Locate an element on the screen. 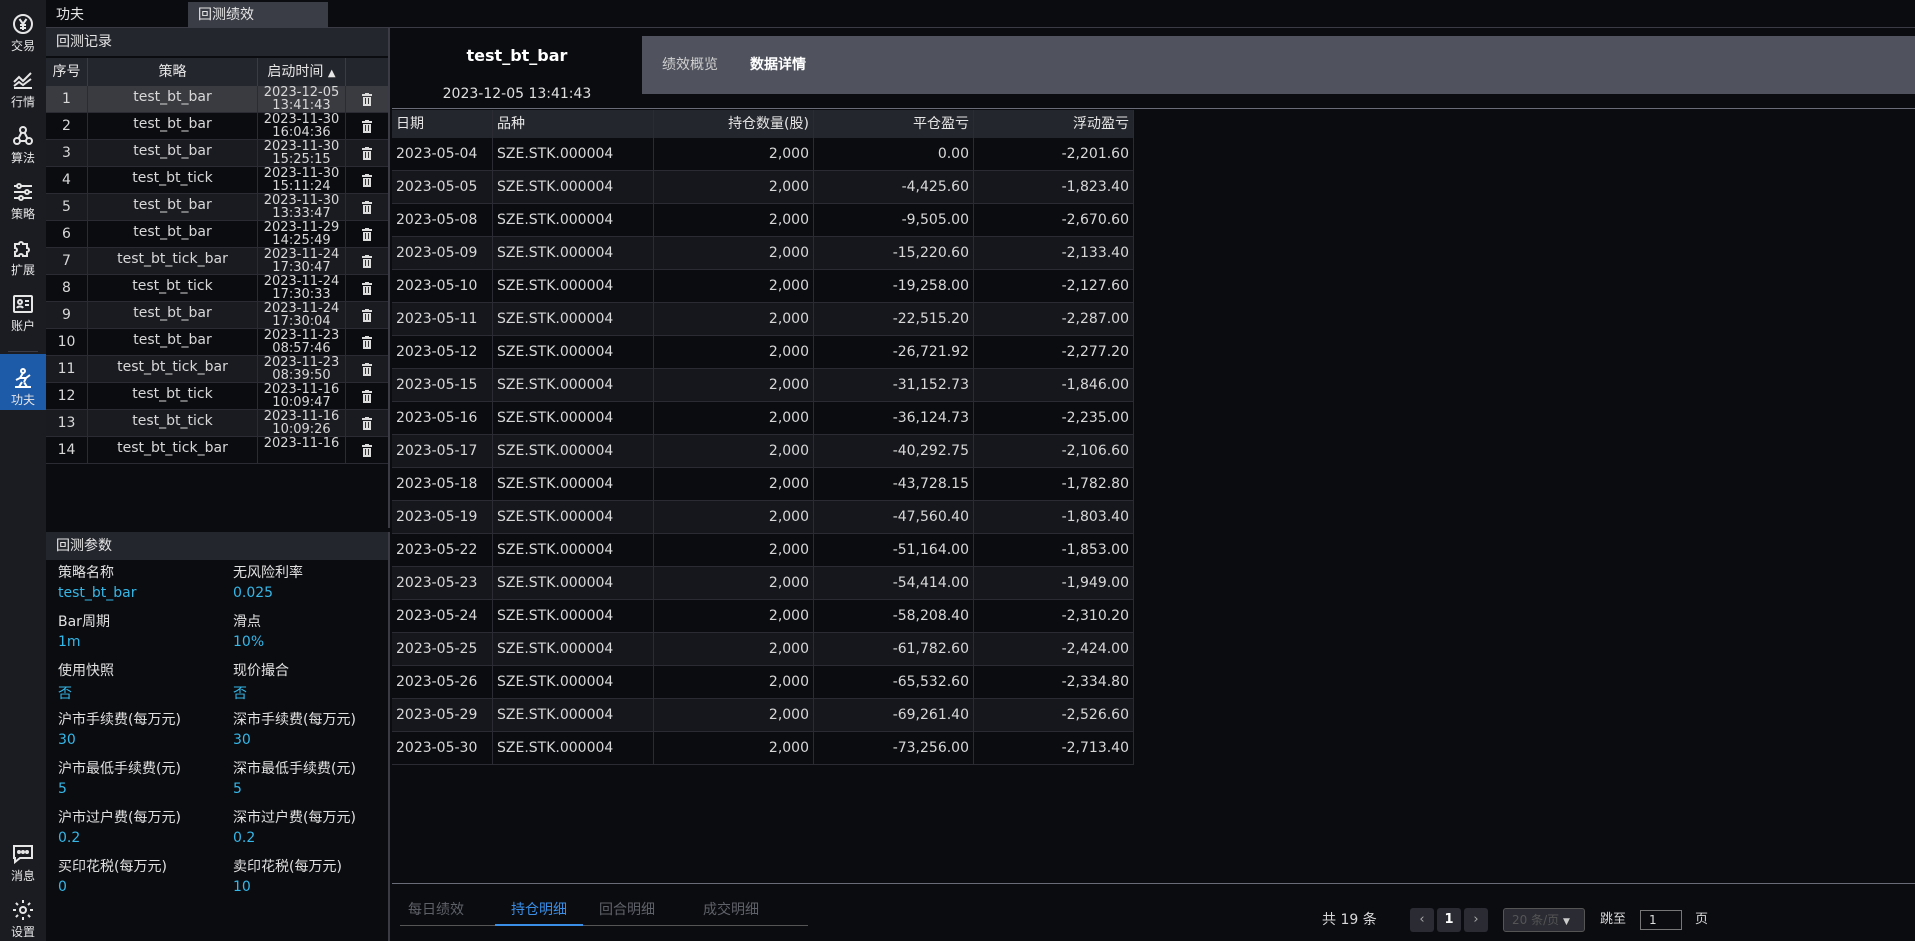 The image size is (1915, 941). record-no: 2 is located at coordinates (67, 126).